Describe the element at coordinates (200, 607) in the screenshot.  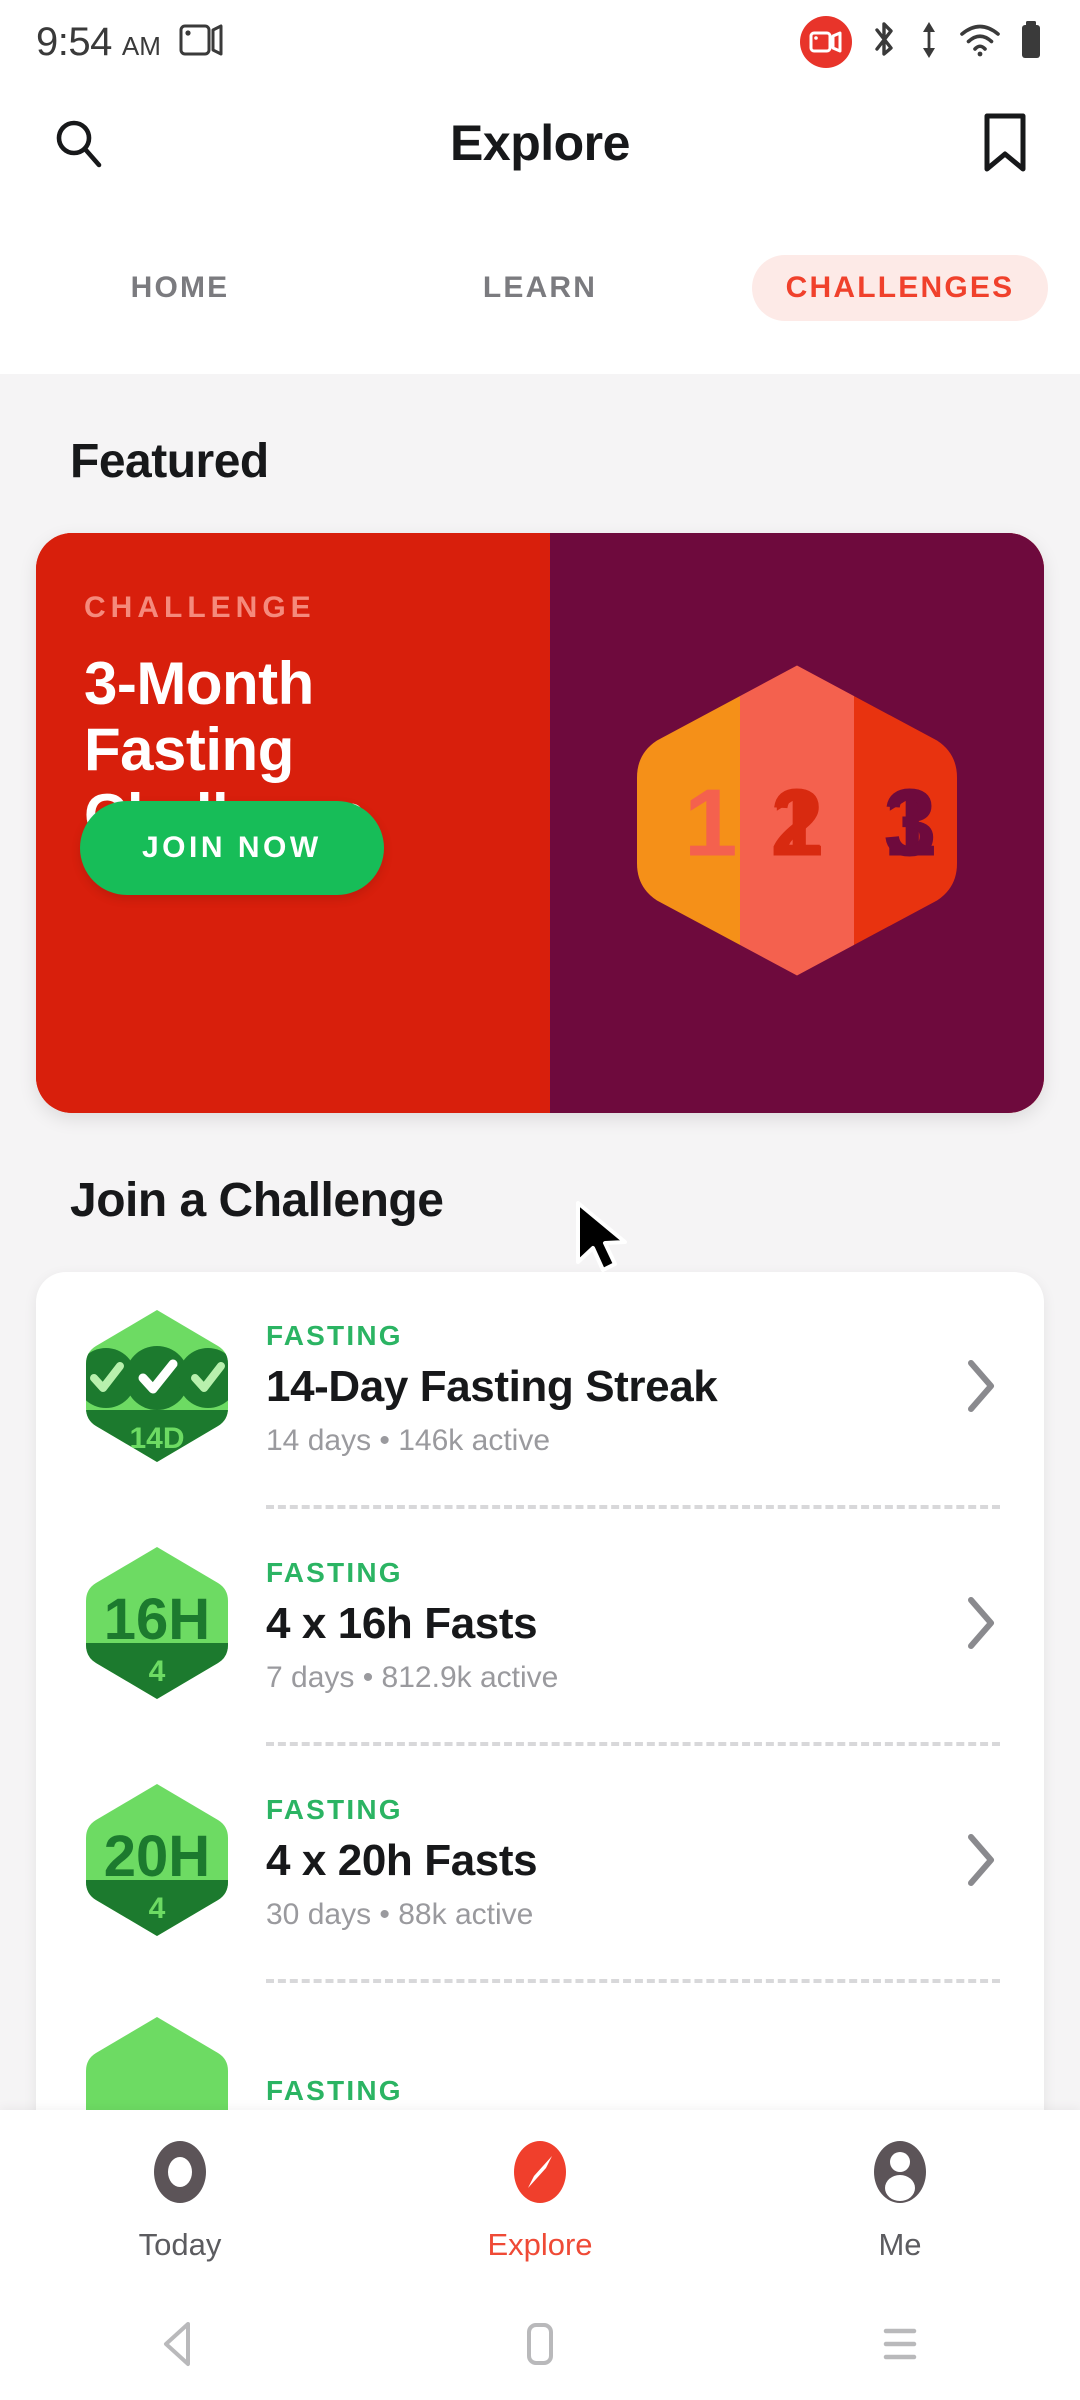
I see `featured-kicker: CHALLENGE` at that location.